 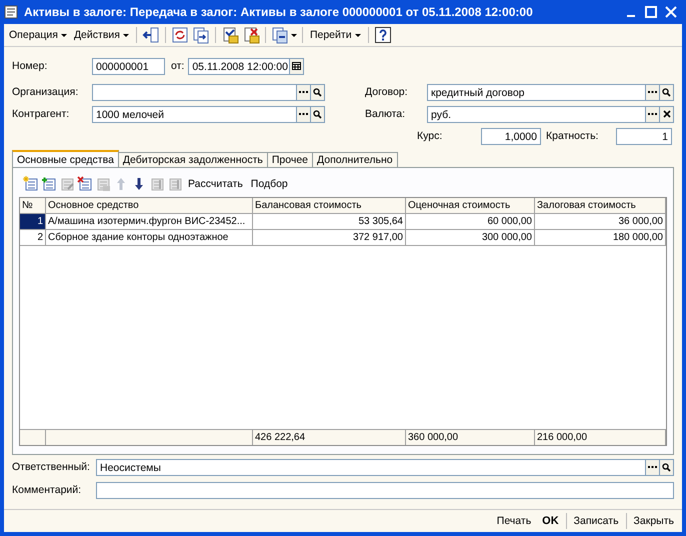 I want to click on refresh-icon, so click(x=179, y=35).